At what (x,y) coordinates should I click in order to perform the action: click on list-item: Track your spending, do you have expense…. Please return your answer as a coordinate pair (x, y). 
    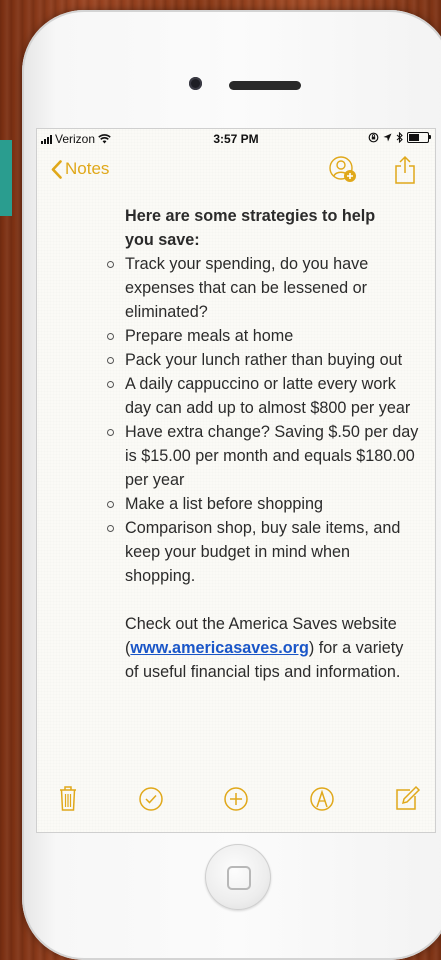
    Looking at the image, I should click on (264, 288).